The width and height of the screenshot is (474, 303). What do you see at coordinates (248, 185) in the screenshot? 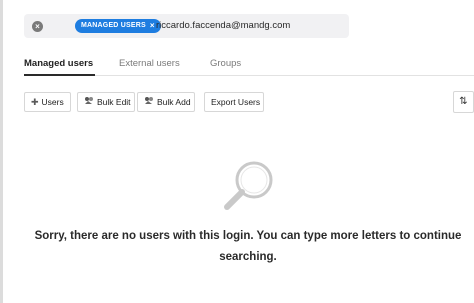
I see `magnifier-icon` at bounding box center [248, 185].